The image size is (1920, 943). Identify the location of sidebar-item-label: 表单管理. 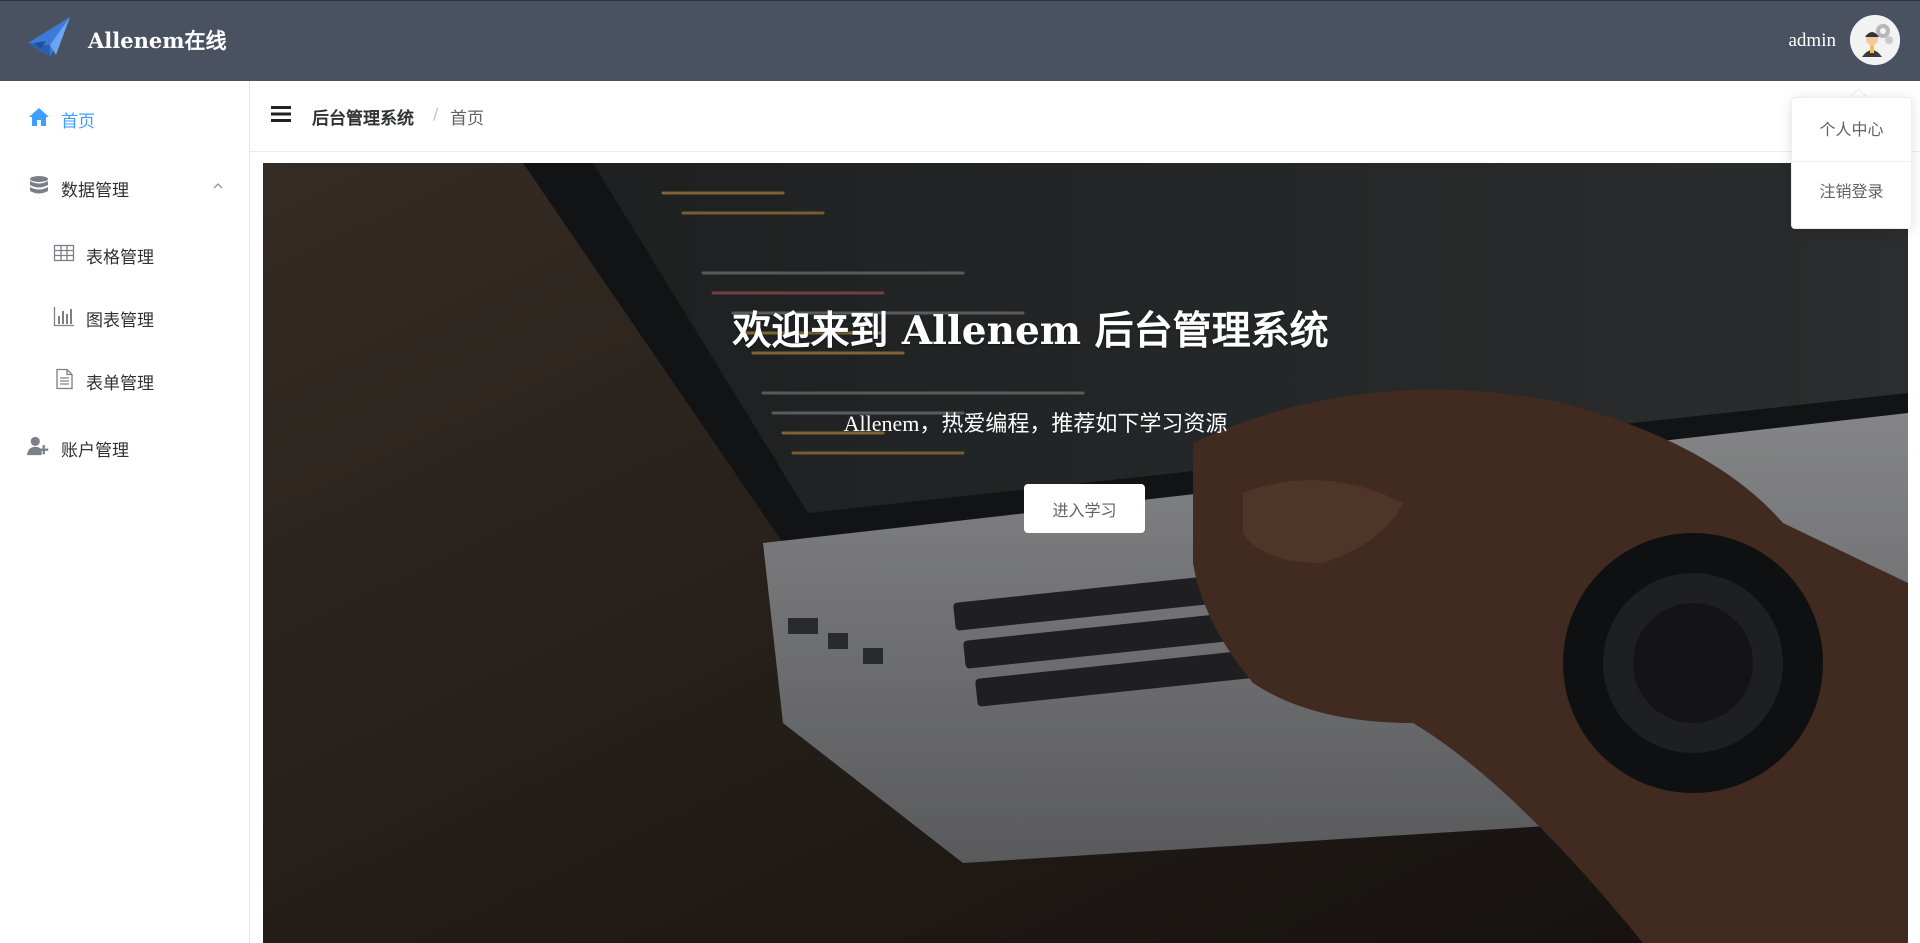
(120, 384).